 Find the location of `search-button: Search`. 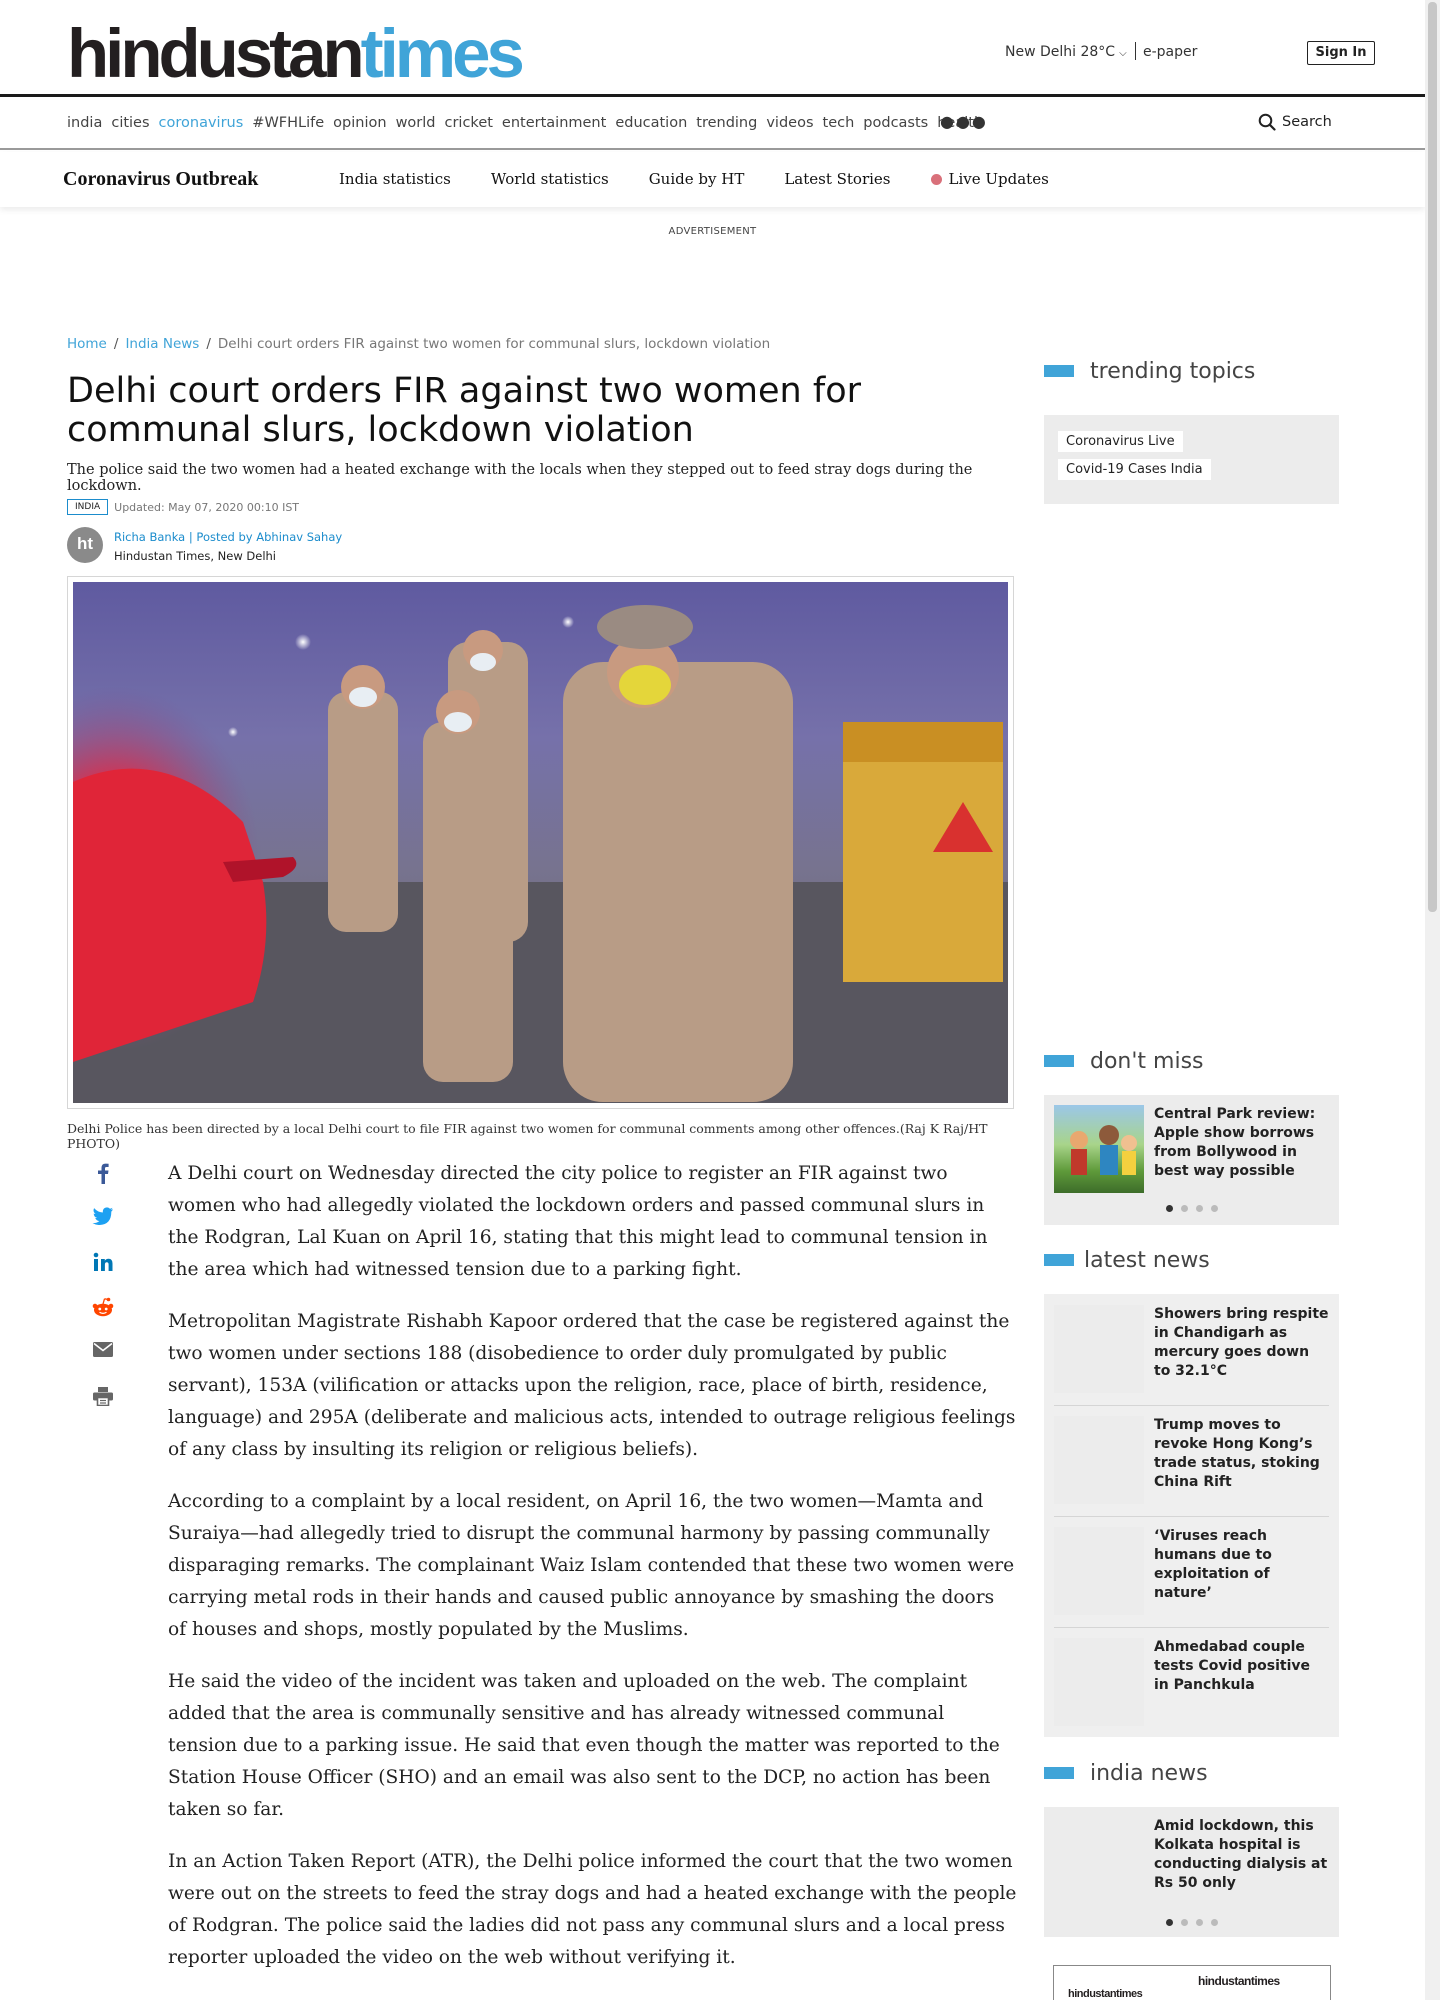

search-button: Search is located at coordinates (1295, 122).